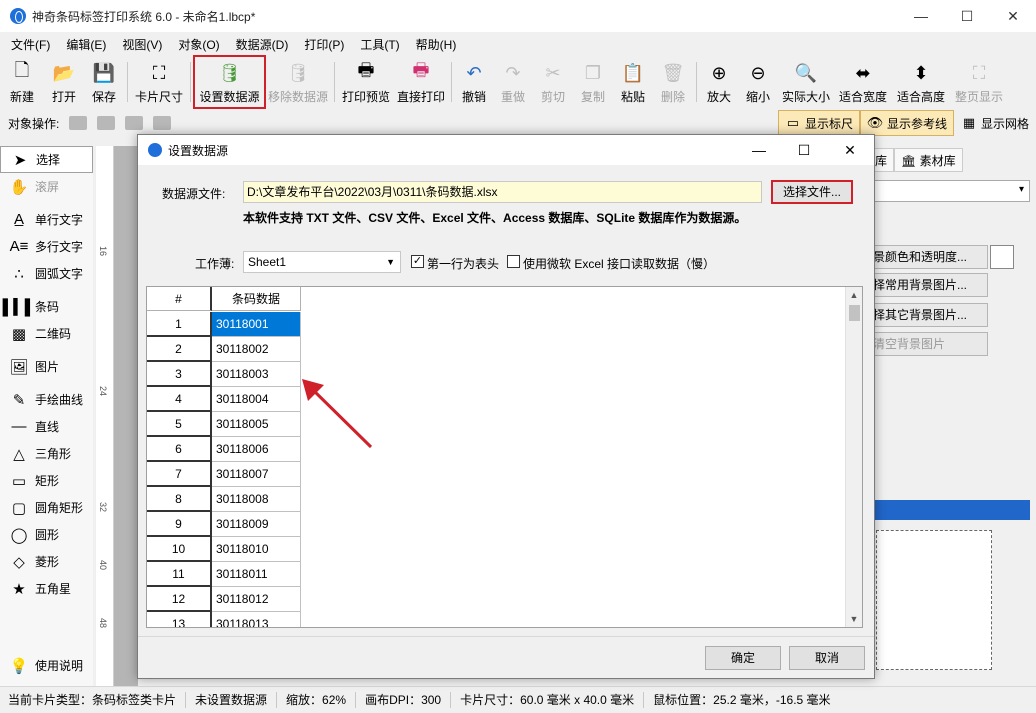  Describe the element at coordinates (256, 424) in the screenshot. I see `barcode-cell: 30118005` at that location.